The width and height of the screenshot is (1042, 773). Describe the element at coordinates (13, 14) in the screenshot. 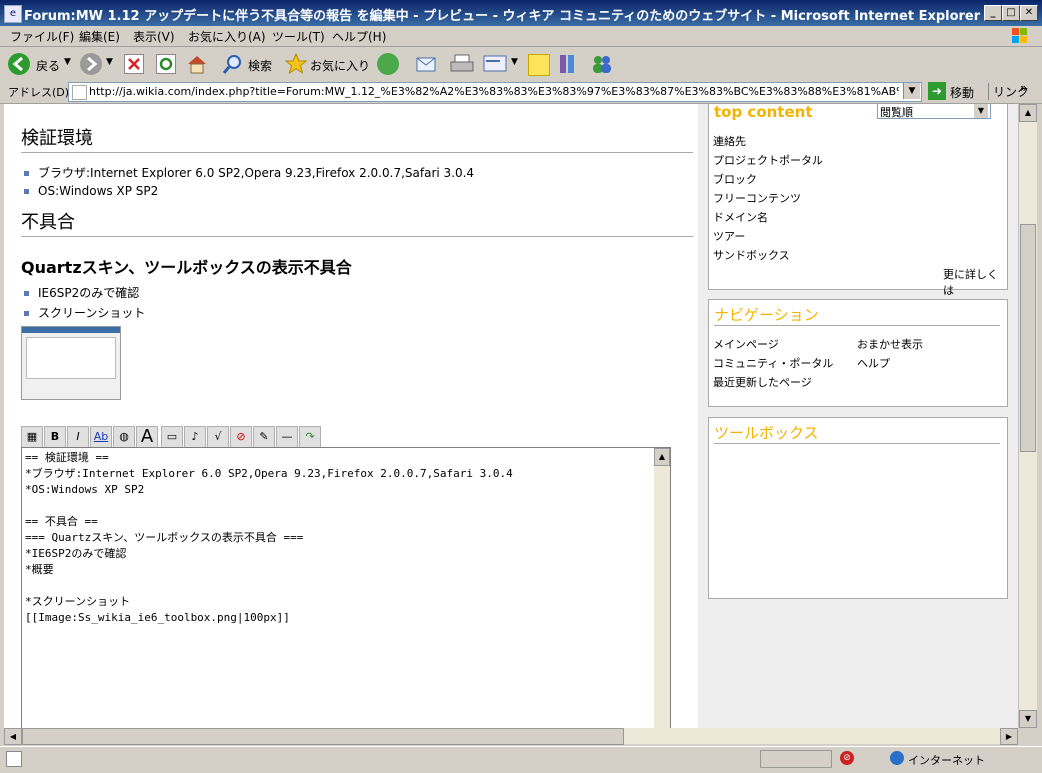

I see `ie-app-icon: e` at that location.